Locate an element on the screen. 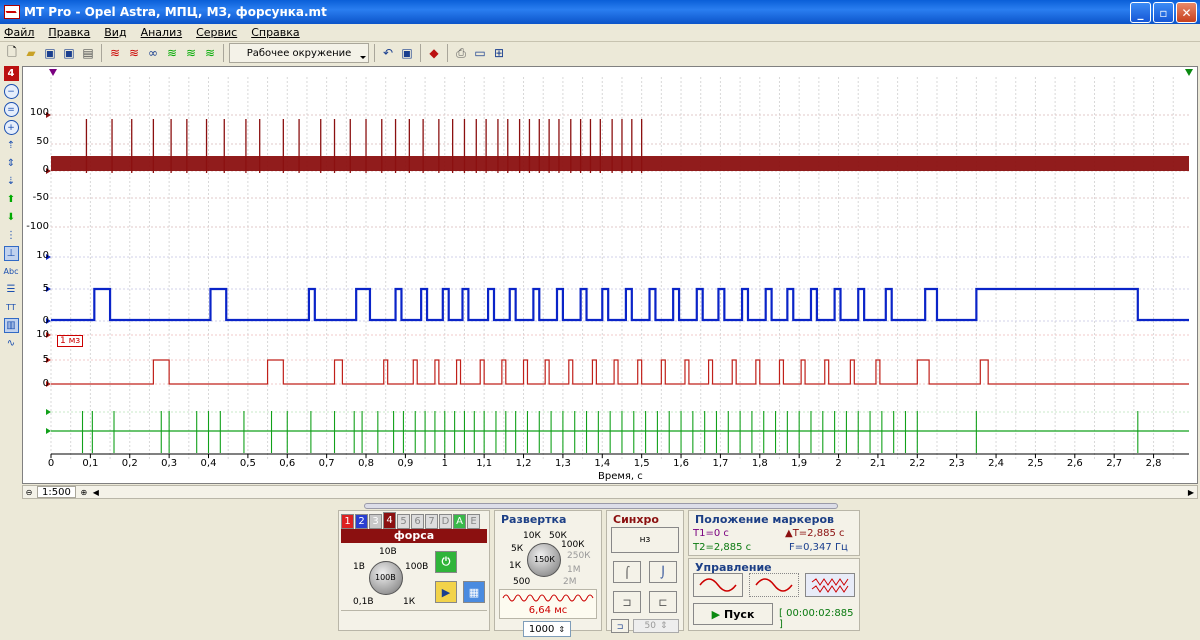 This screenshot has width=1200, height=640. sweep-knob: 150К is located at coordinates (544, 560).